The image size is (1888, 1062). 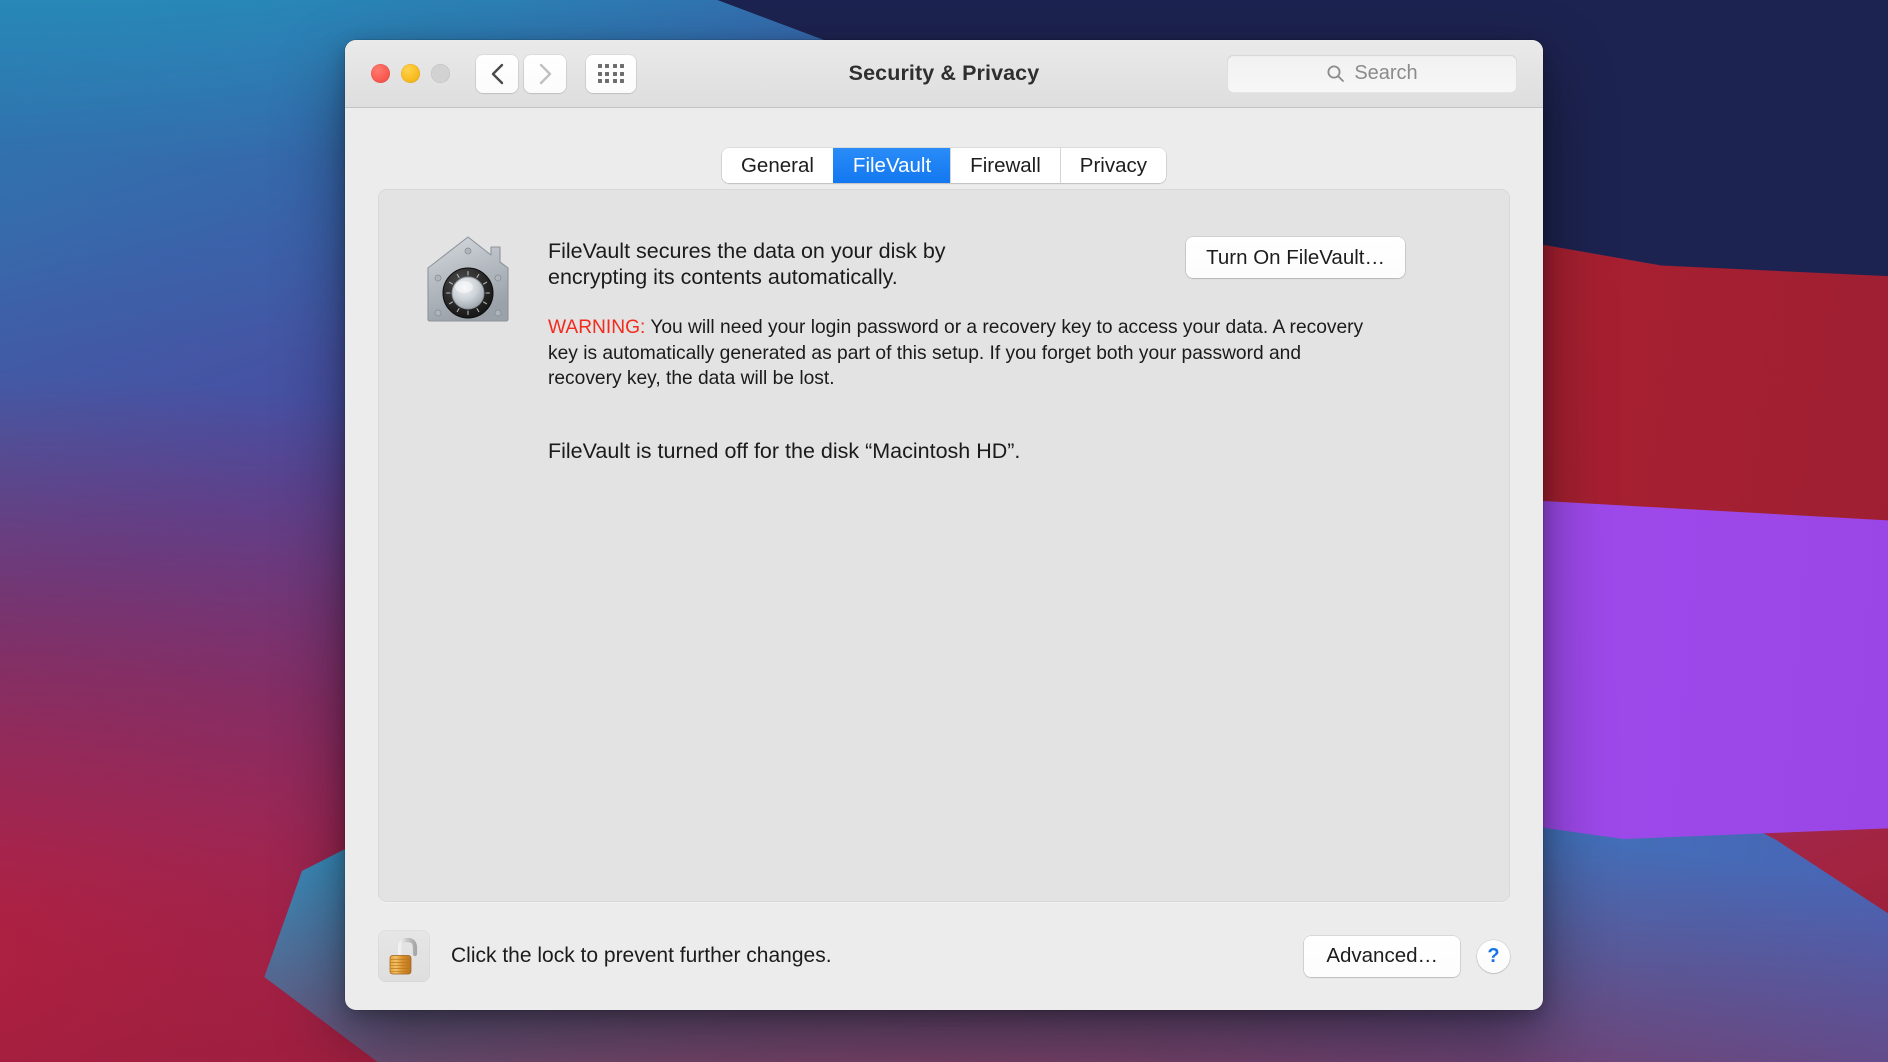 I want to click on preference-tabbar: General FileVault Firewall Privacy, so click(x=944, y=148).